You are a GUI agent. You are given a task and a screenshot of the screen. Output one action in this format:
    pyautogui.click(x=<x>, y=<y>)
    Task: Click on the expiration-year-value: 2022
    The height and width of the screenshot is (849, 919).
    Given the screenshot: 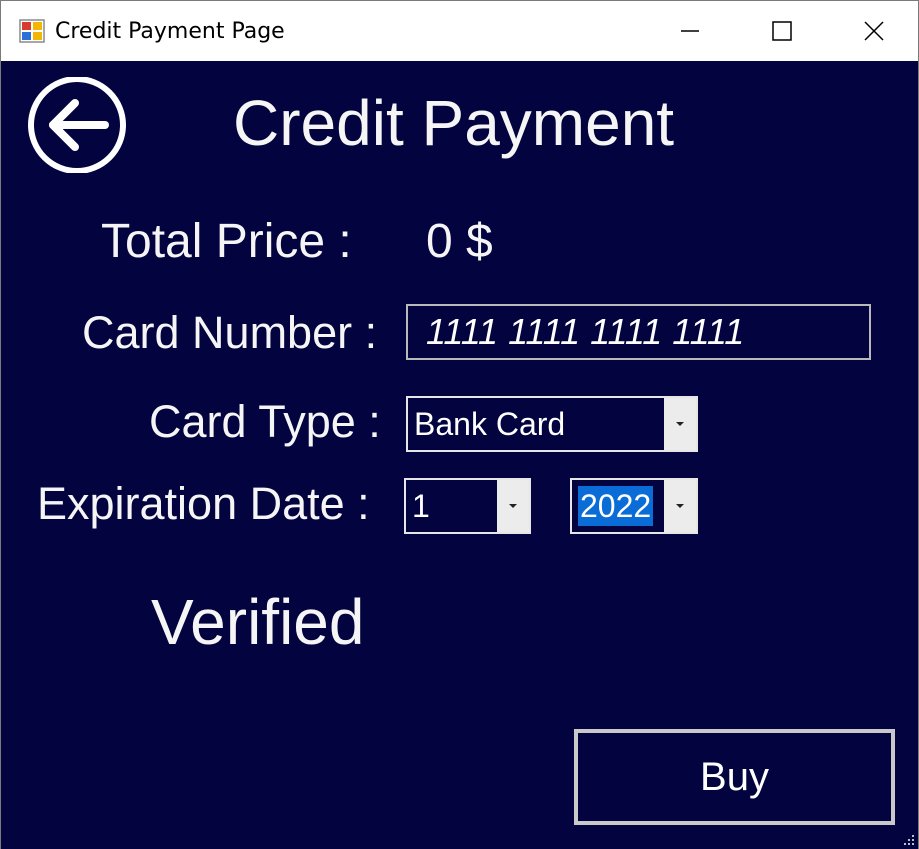 What is the action you would take?
    pyautogui.click(x=616, y=506)
    